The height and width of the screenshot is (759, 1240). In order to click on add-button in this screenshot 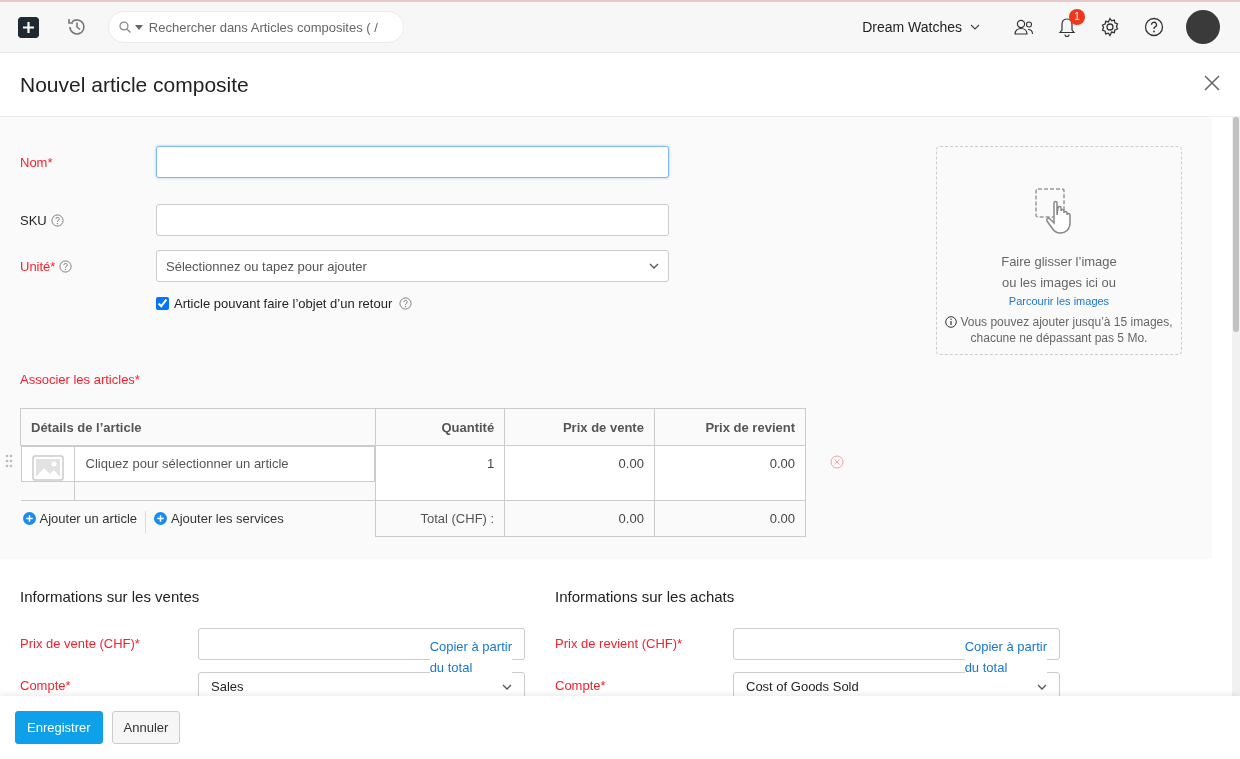, I will do `click(28, 27)`.